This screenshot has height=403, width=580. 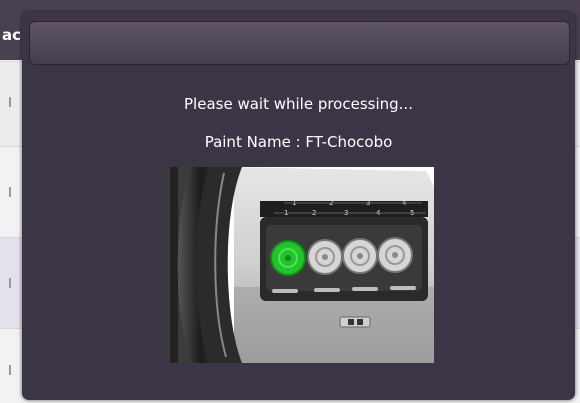 I want to click on paint-name-label: Paint Name : FT-Chocobo, so click(x=298, y=142).